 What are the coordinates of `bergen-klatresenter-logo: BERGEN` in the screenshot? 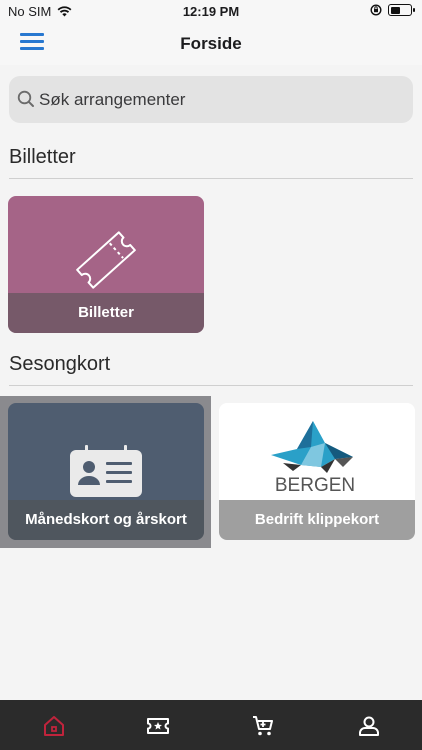 It's located at (313, 458).